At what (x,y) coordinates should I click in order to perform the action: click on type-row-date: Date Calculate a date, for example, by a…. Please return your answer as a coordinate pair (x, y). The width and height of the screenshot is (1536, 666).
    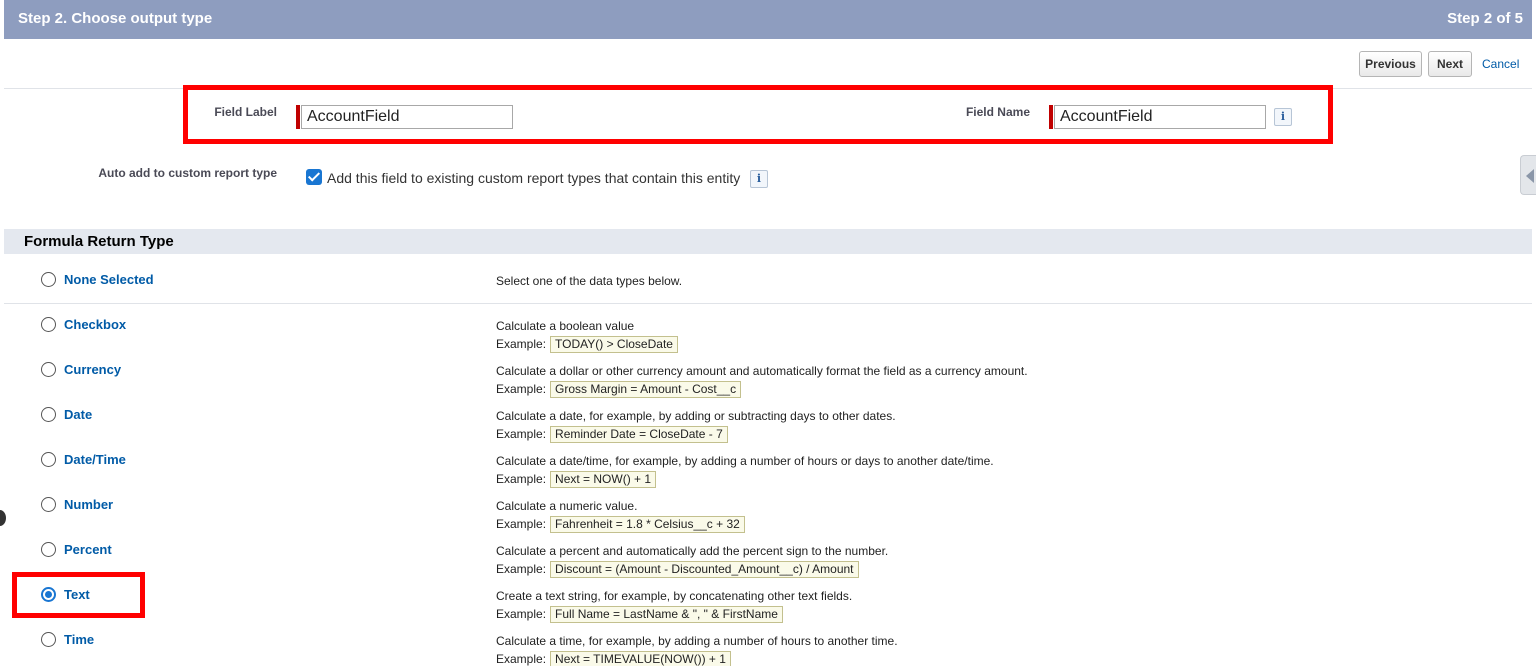
    Looking at the image, I should click on (768, 417).